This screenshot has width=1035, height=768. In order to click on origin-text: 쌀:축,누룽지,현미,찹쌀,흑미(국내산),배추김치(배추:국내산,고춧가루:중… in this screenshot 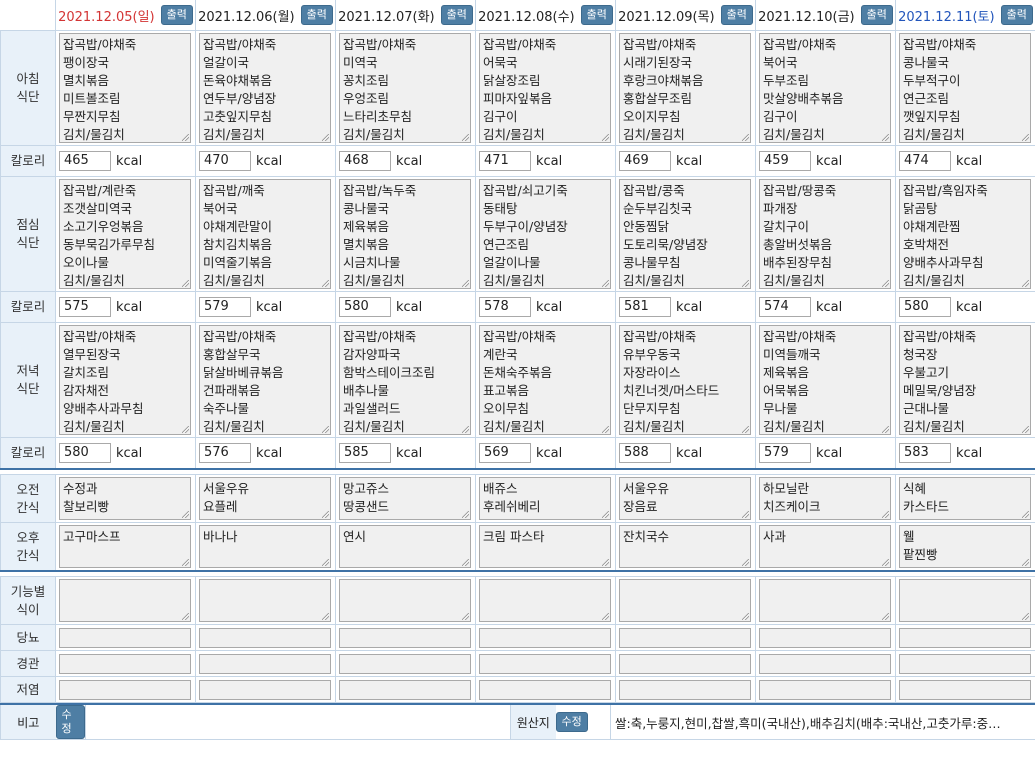, I will do `click(808, 723)`.